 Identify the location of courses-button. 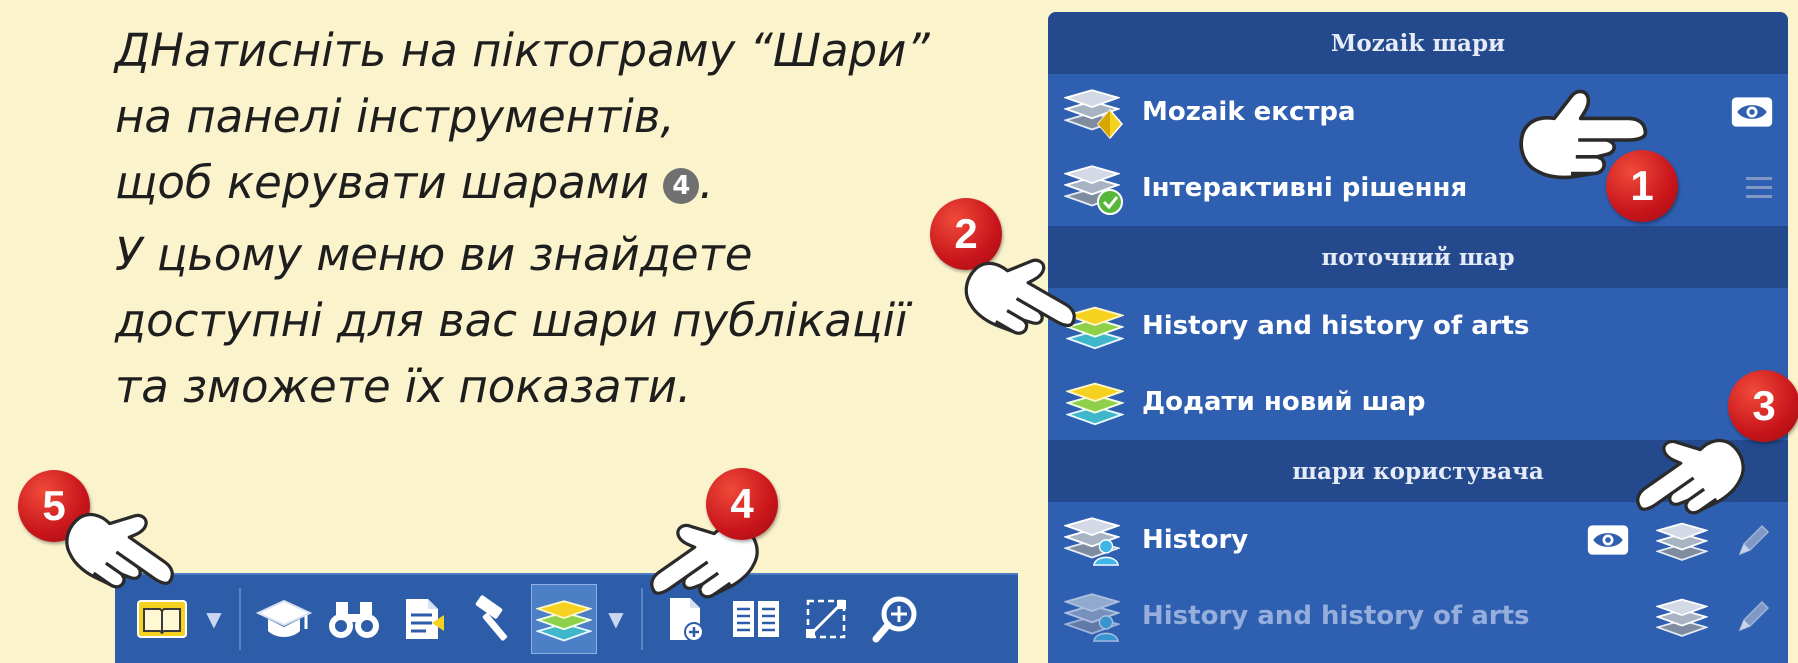
(284, 619).